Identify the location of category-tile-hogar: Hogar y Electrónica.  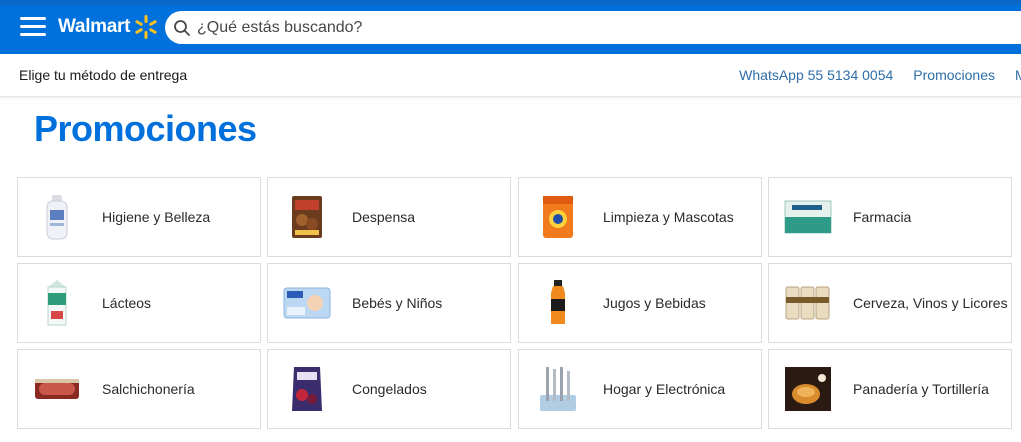
(640, 389).